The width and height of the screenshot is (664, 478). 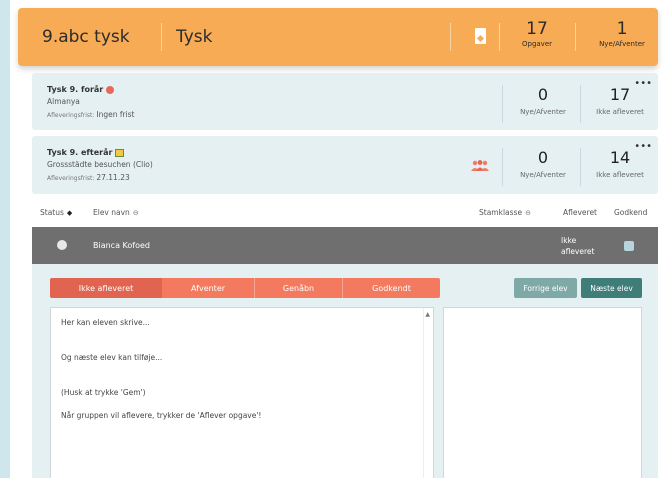 I want to click on column-header-status: Status ◆, so click(x=57, y=212).